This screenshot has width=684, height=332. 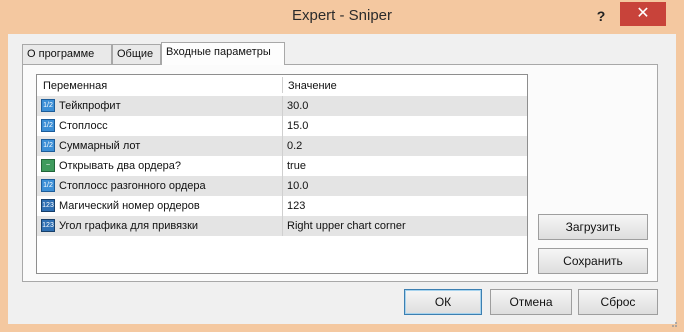 I want to click on resize-grip-icon, so click(x=673, y=323).